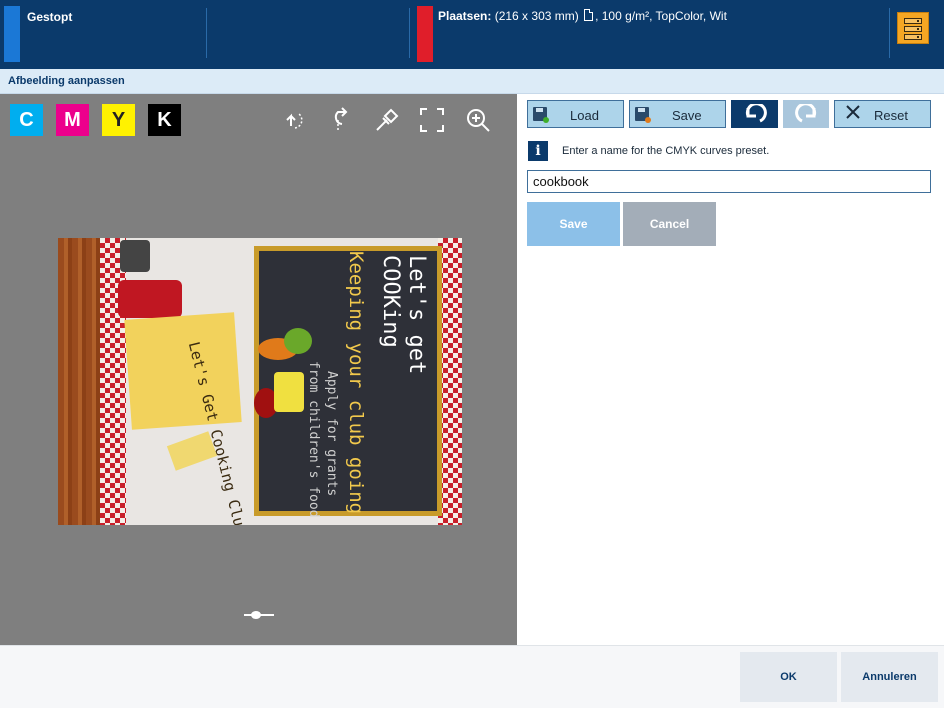 This screenshot has width=944, height=708. Describe the element at coordinates (584, 115) in the screenshot. I see `load-button-label: Load` at that location.